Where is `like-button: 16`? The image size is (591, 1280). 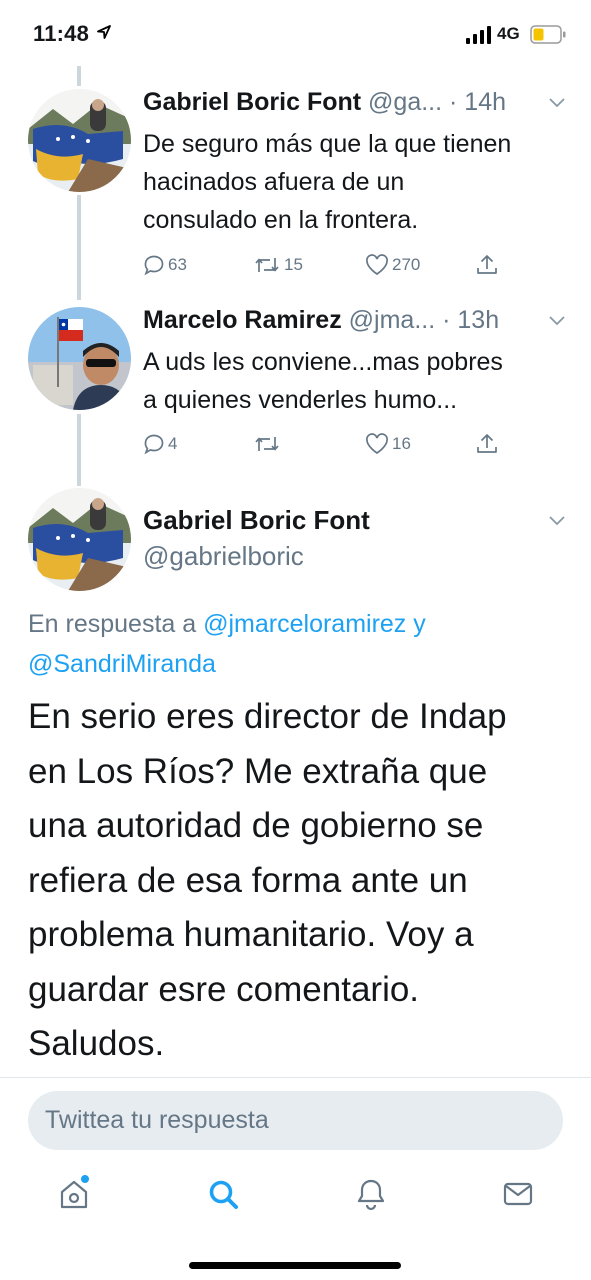
like-button: 16 is located at coordinates (388, 444).